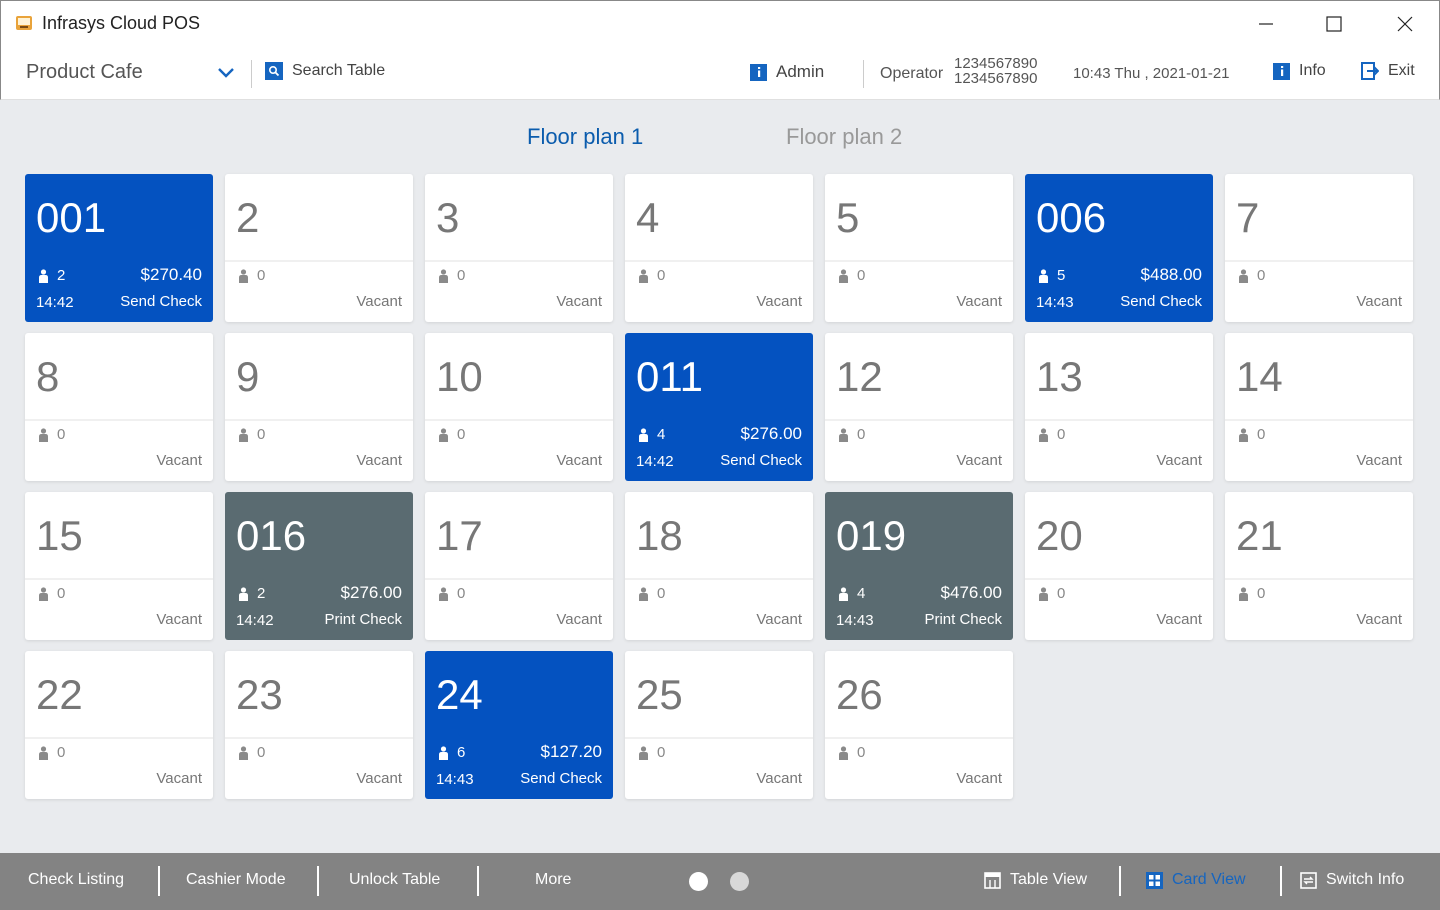 The width and height of the screenshot is (1440, 910). I want to click on table-card: 9 0 Vacant, so click(319, 407).